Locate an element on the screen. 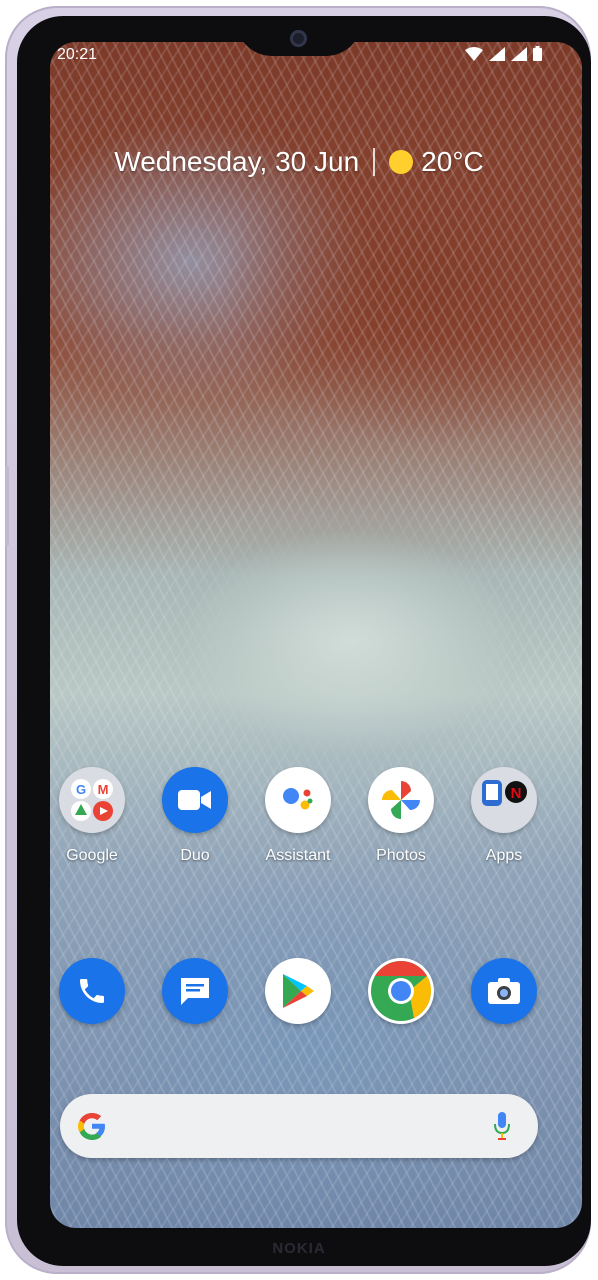  google-g-icon is located at coordinates (92, 1128).